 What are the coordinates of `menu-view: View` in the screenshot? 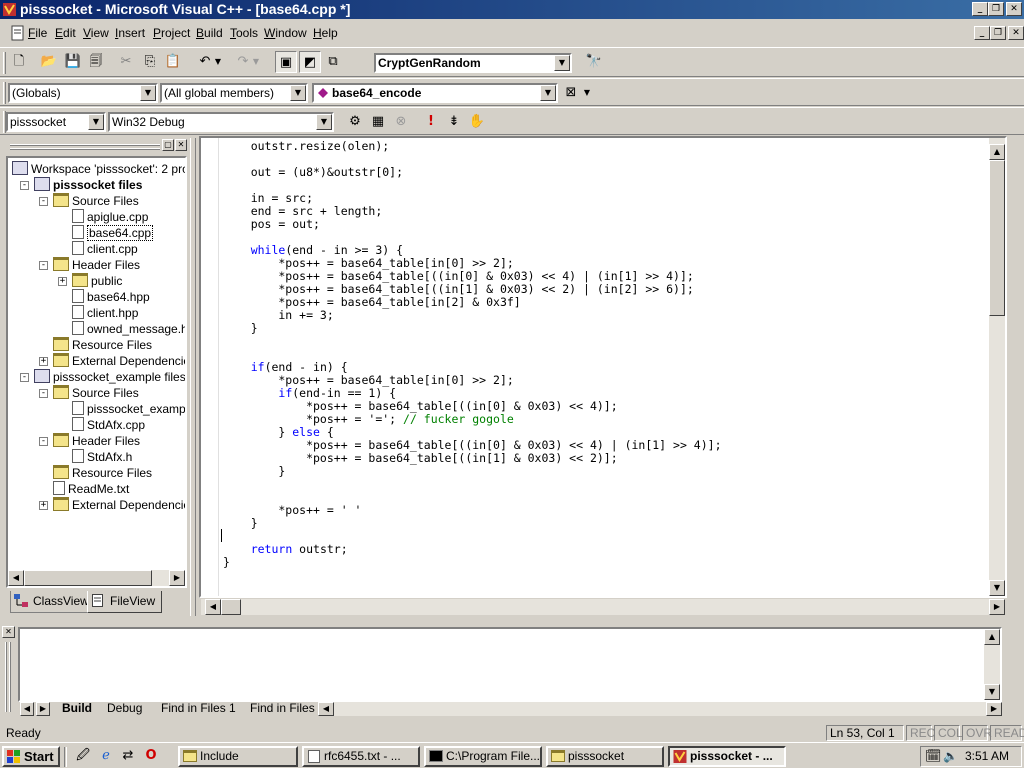 It's located at (96, 33).